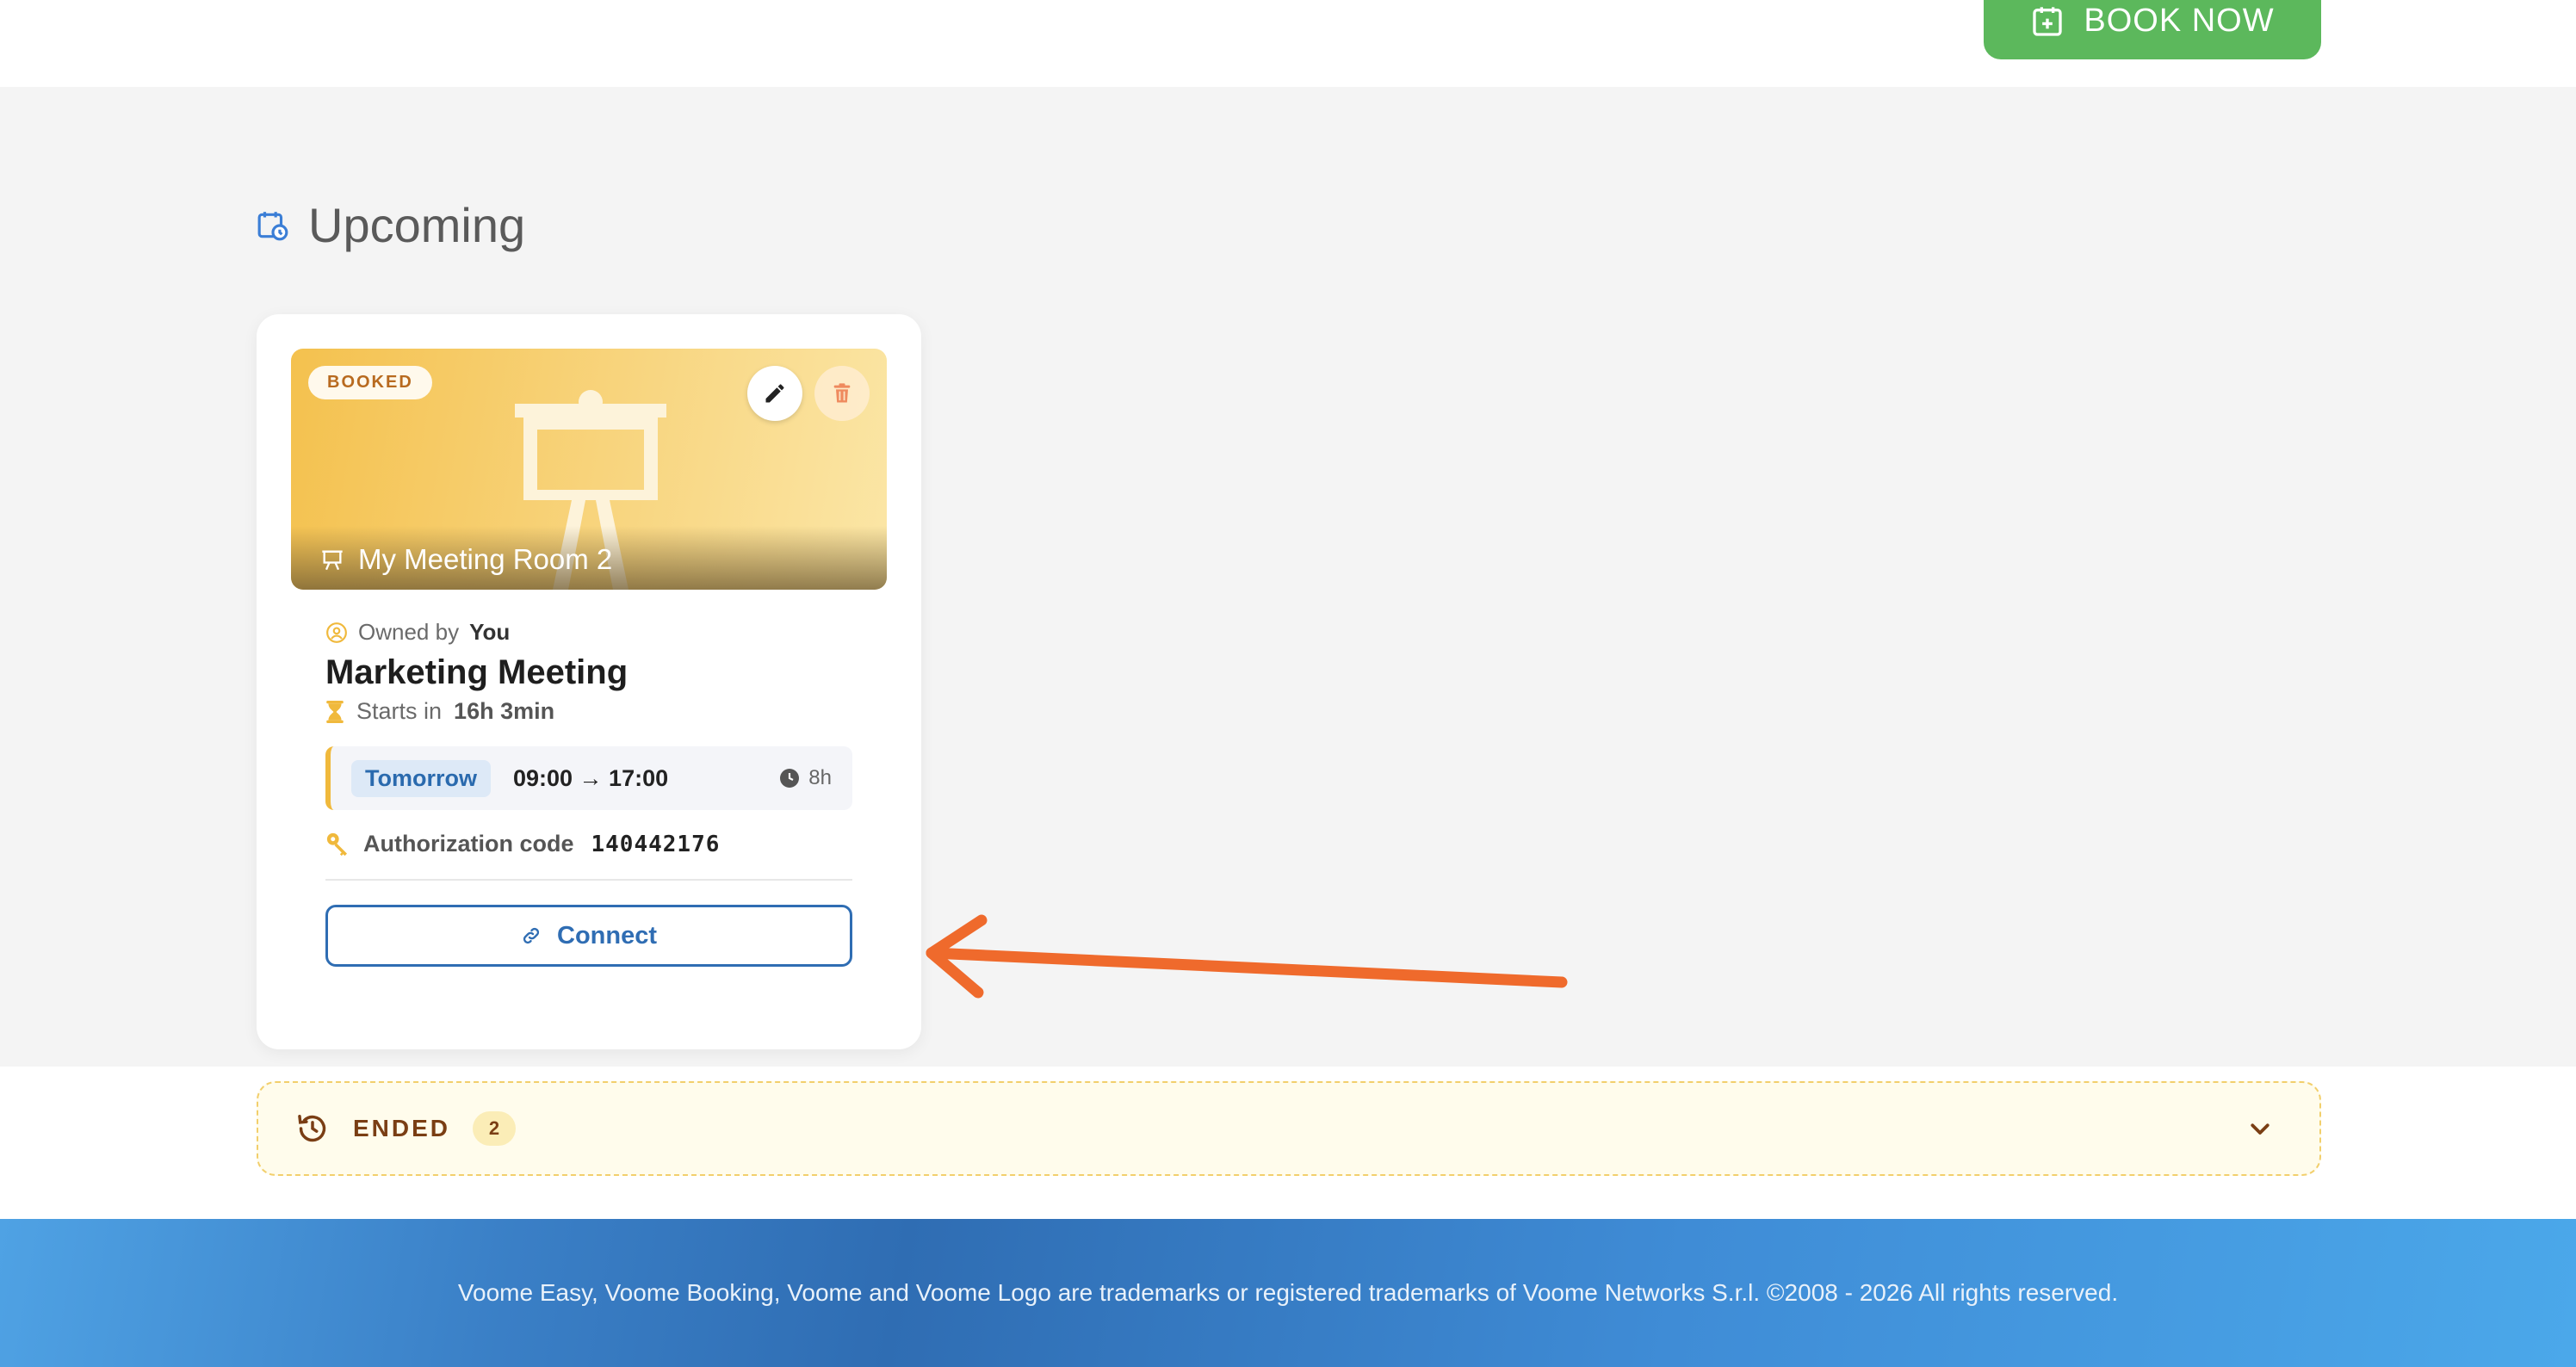 This screenshot has height=1367, width=2576. I want to click on duration-value: 8h, so click(820, 778).